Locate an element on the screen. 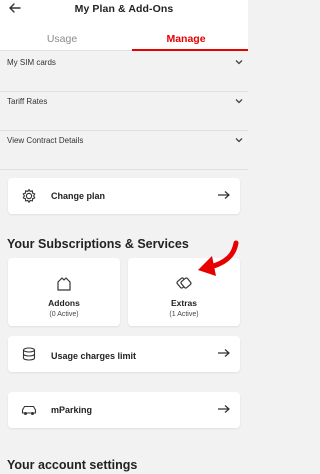  active-tab-indicator is located at coordinates (190, 50).